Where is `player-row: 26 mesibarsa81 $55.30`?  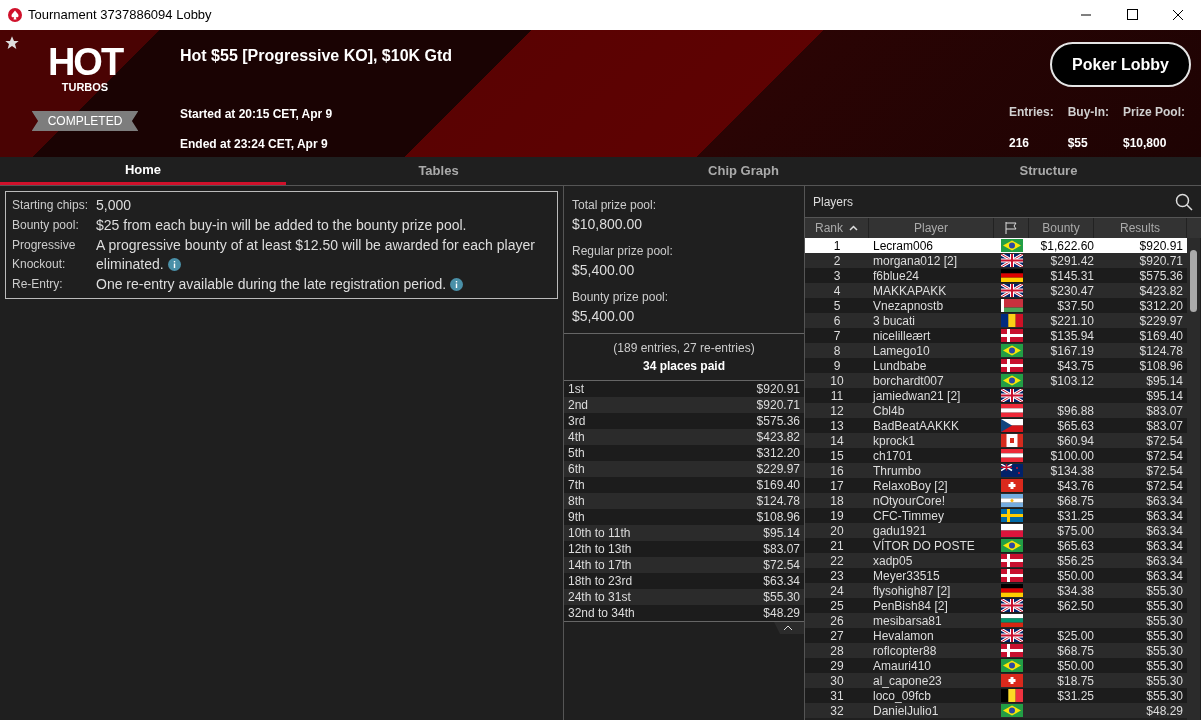
player-row: 26 mesibarsa81 $55.30 is located at coordinates (996, 620).